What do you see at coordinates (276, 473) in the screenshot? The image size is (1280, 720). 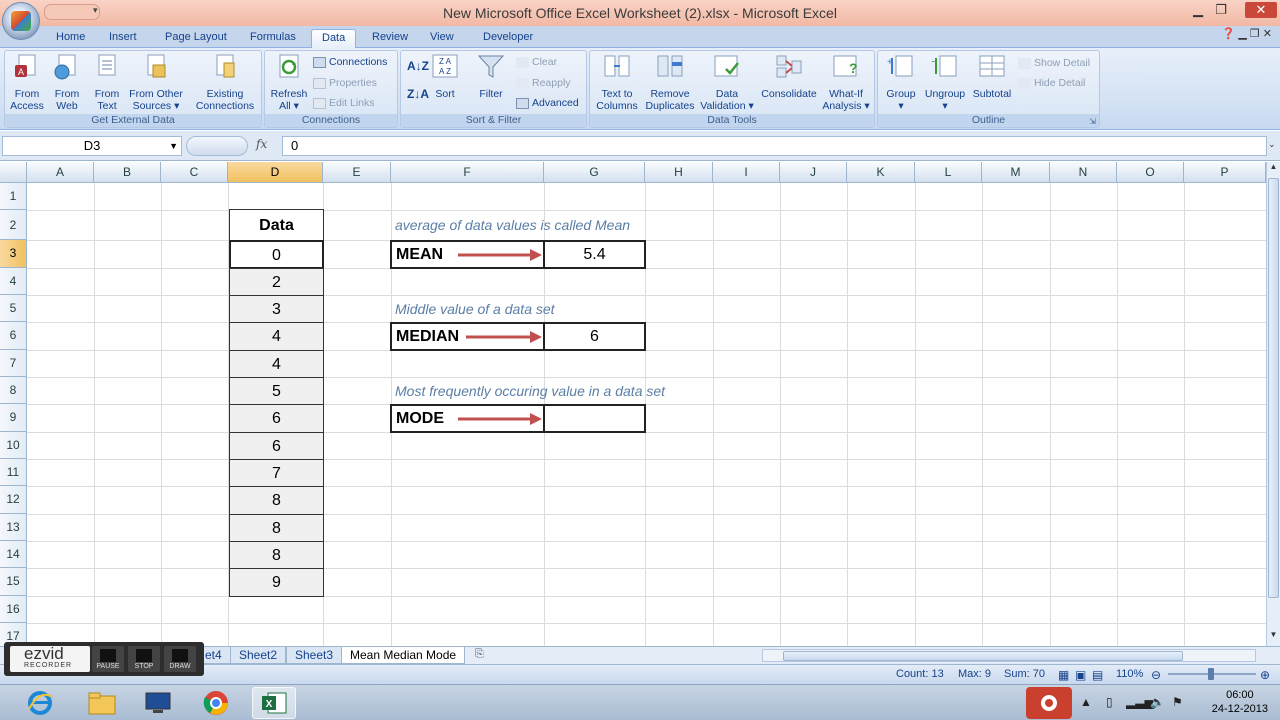 I see `data-cell-d11: 7` at bounding box center [276, 473].